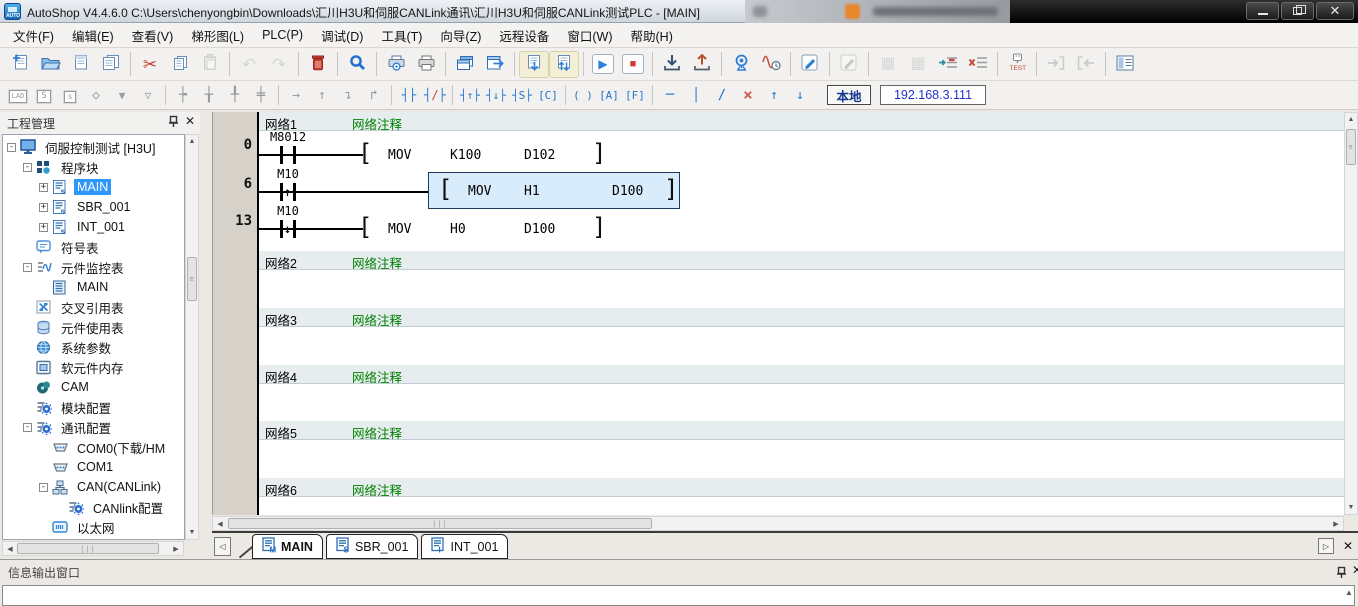 Image resolution: width=1358 pixels, height=606 pixels. Describe the element at coordinates (652, 35) in the screenshot. I see `menu-item: 帮助(H)` at that location.